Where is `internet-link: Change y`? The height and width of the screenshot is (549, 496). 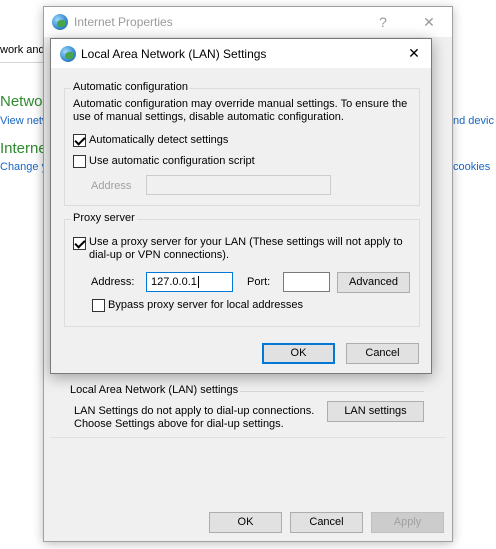
internet-link: Change y is located at coordinates (23, 167).